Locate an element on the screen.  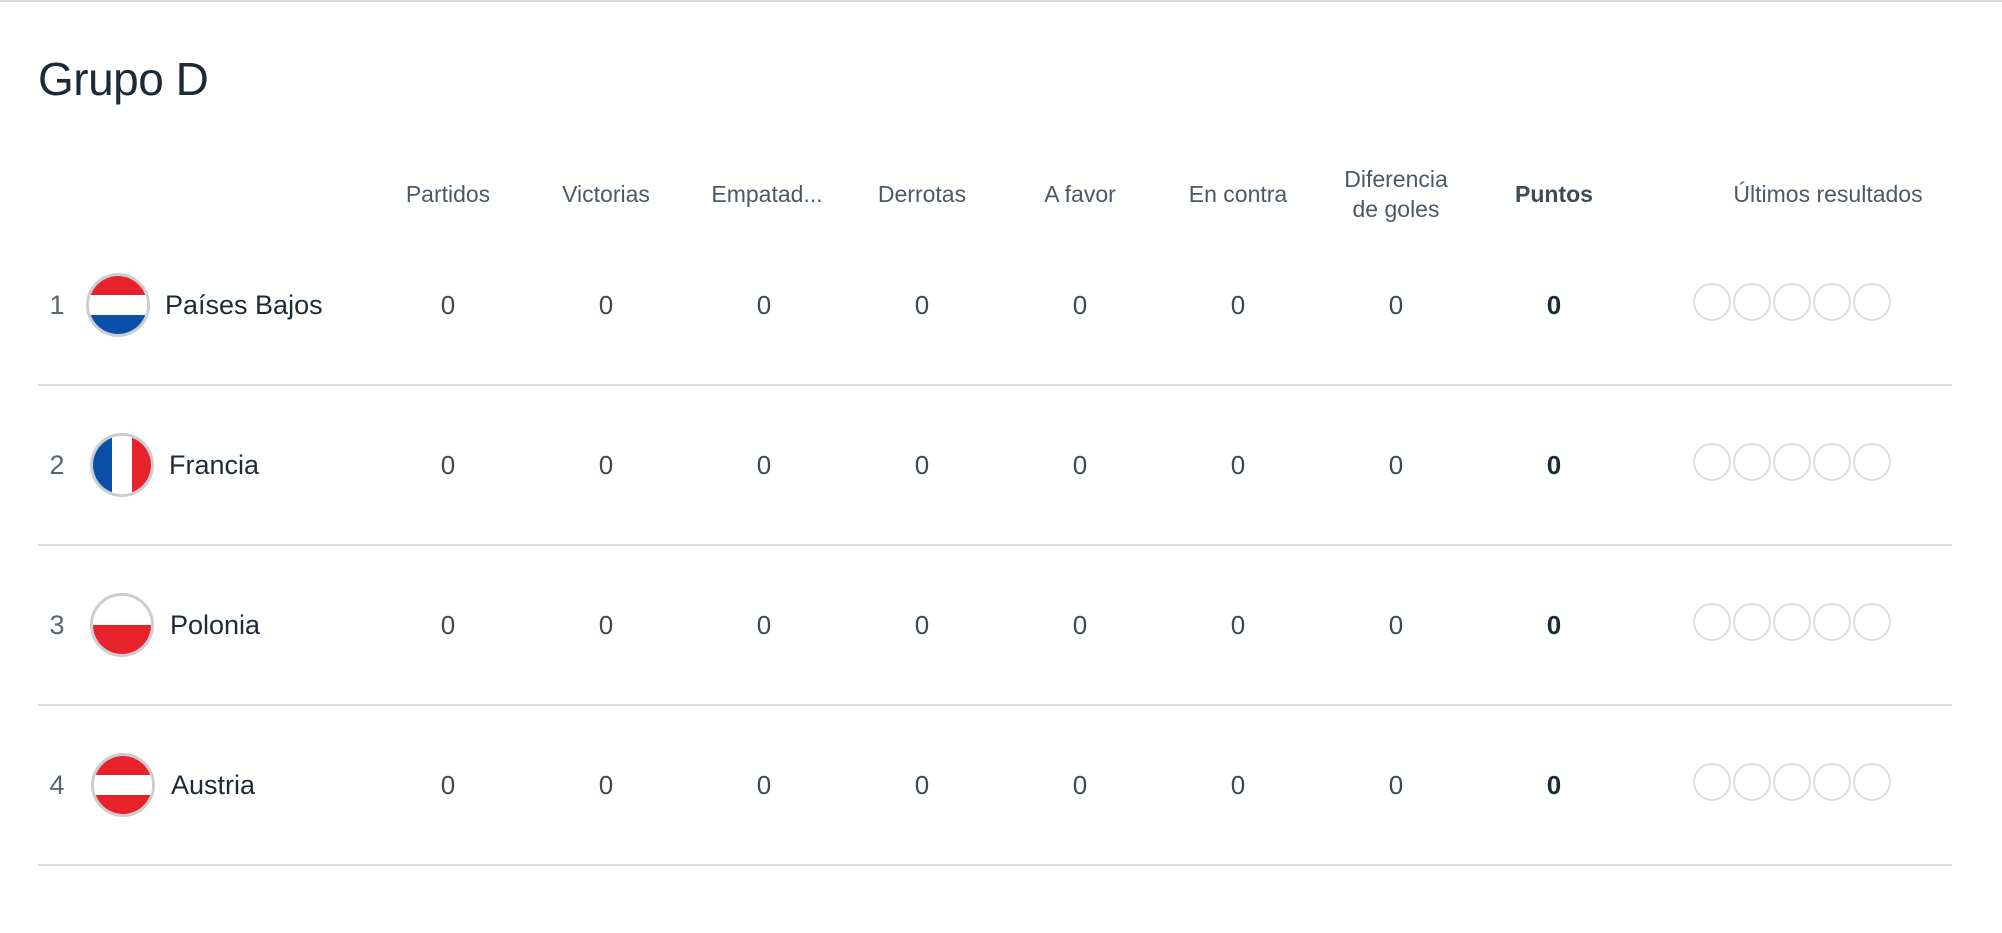
col-points: Puntos is located at coordinates (1554, 194).